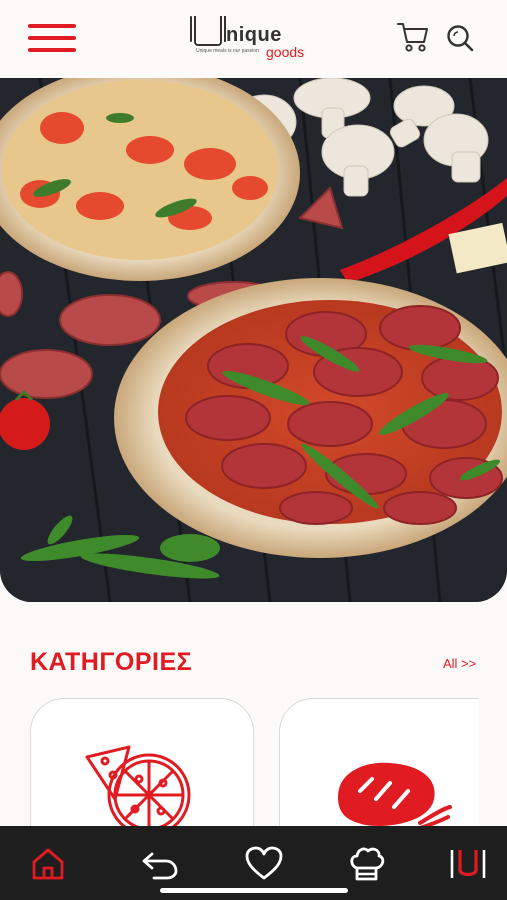 This screenshot has width=507, height=900. Describe the element at coordinates (285, 52) in the screenshot. I see `logo-subword: goods` at that location.